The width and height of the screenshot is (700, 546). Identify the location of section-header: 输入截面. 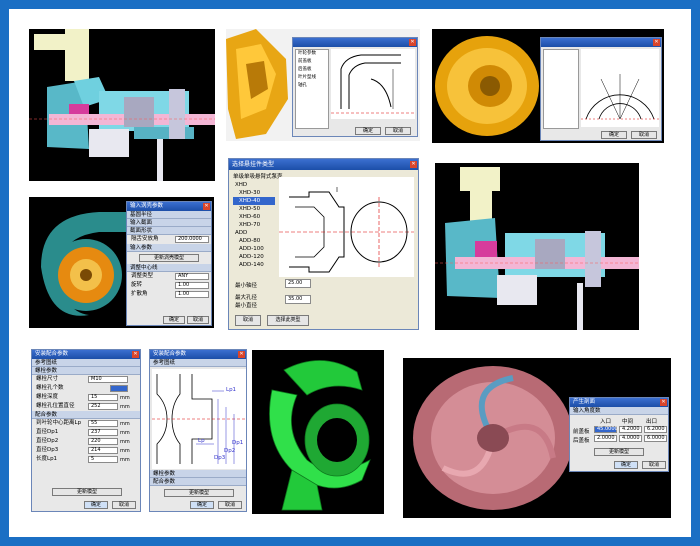
(169, 223).